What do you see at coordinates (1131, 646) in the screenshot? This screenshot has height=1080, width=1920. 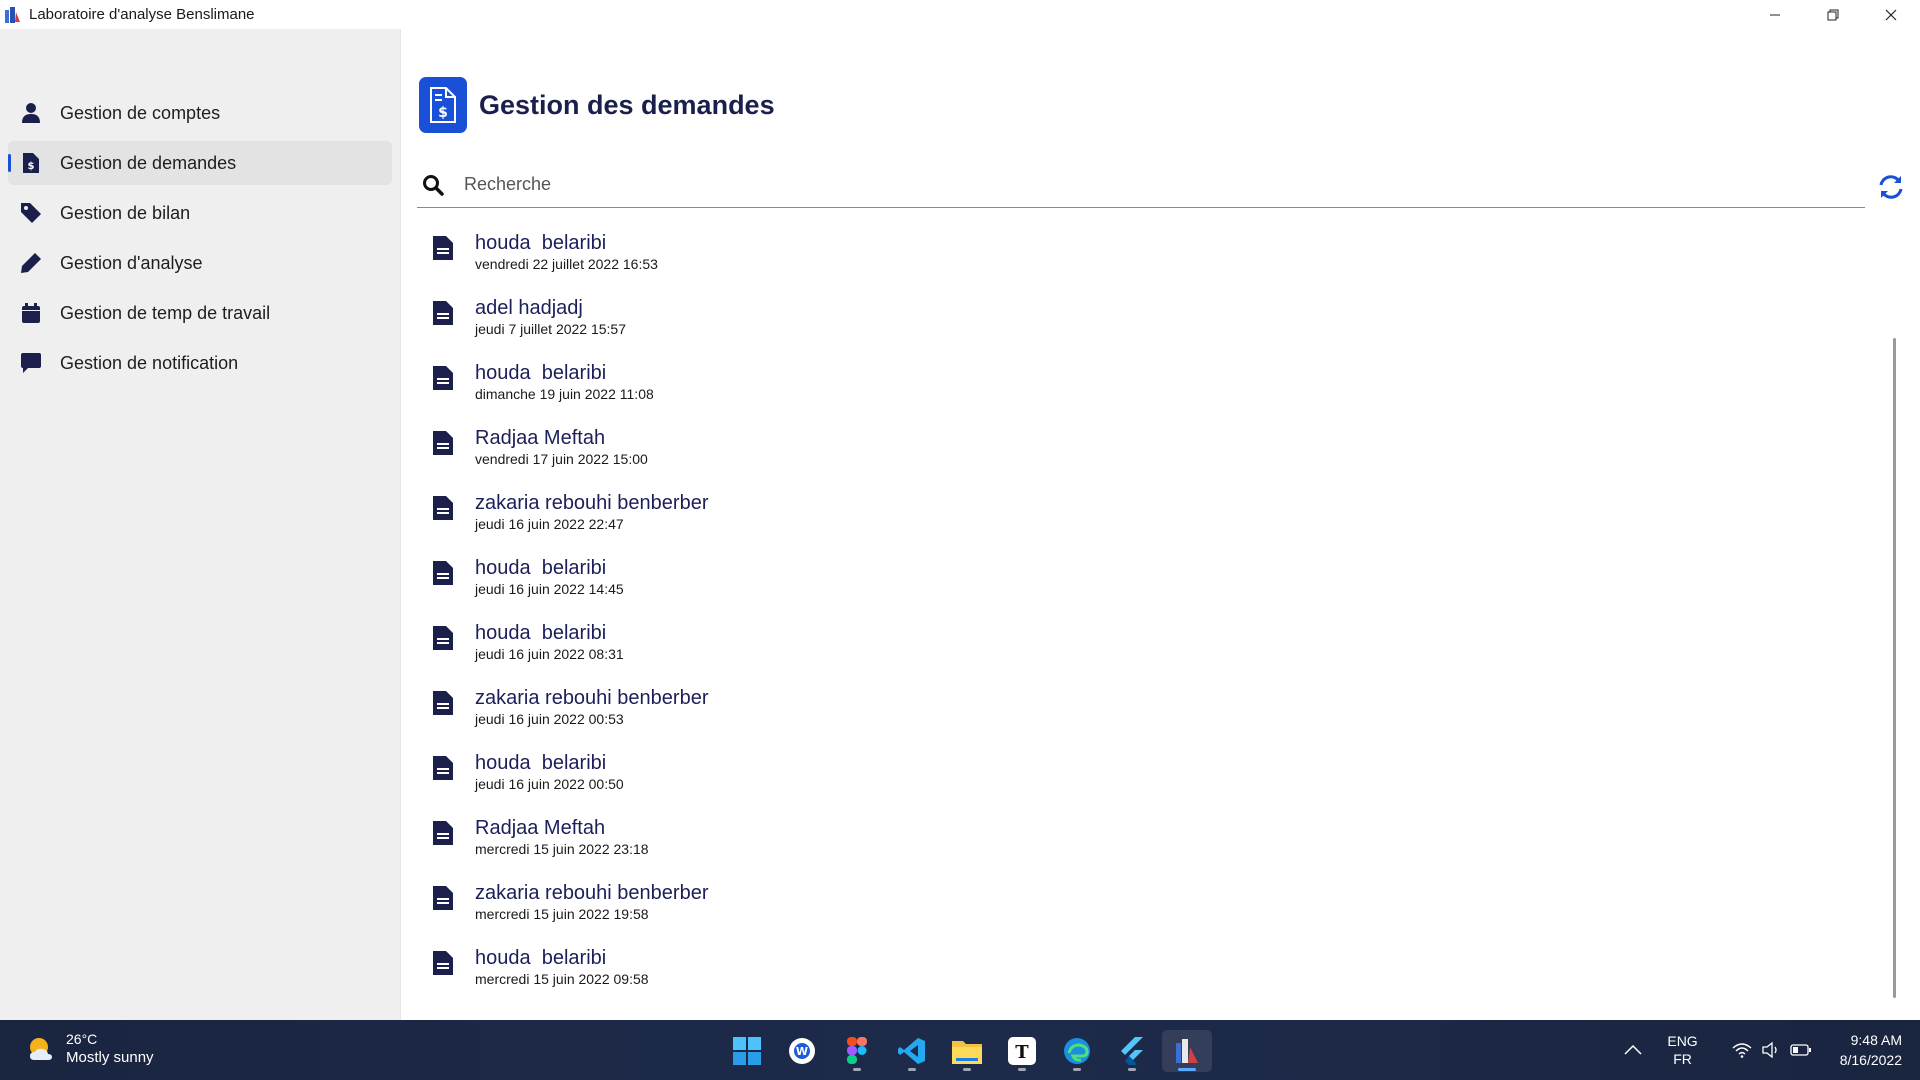 I see `list-item: houda belaribi jeudi 16 juin 2022 08:31` at bounding box center [1131, 646].